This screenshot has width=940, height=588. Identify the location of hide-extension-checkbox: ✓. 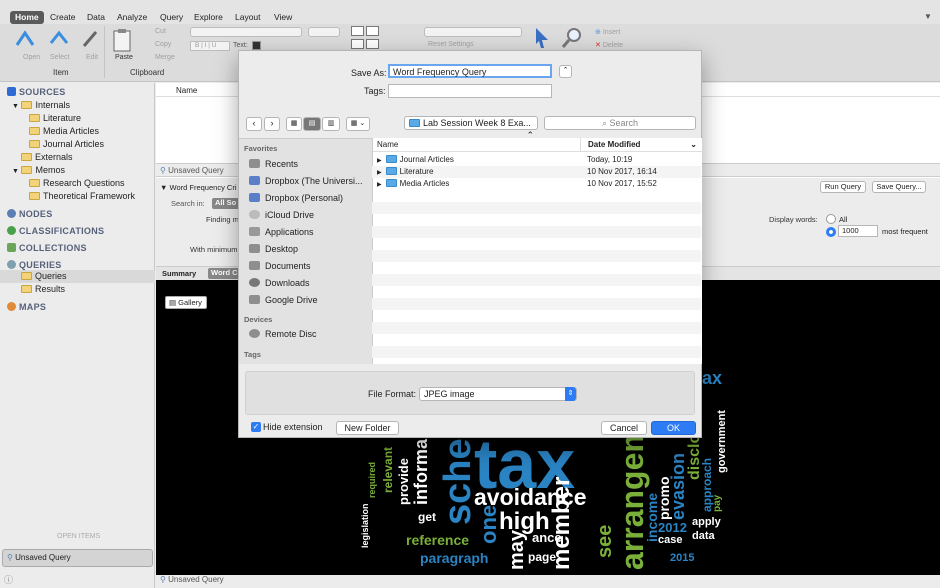
(256, 427).